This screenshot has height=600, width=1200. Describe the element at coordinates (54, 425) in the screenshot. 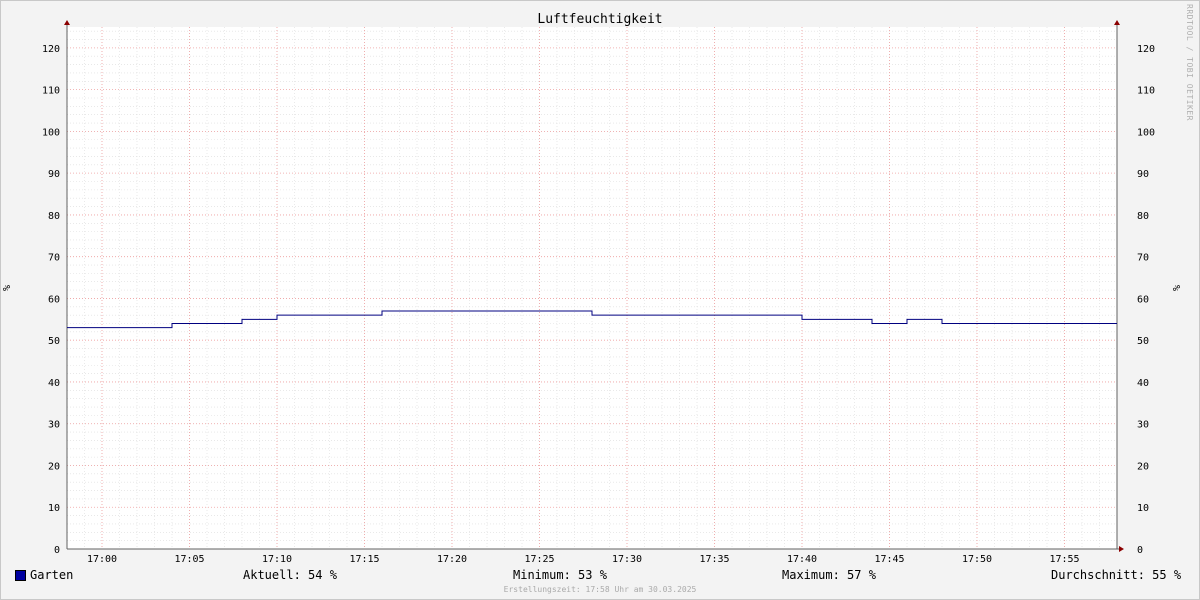

I see `y-tick-label-left: 30` at that location.